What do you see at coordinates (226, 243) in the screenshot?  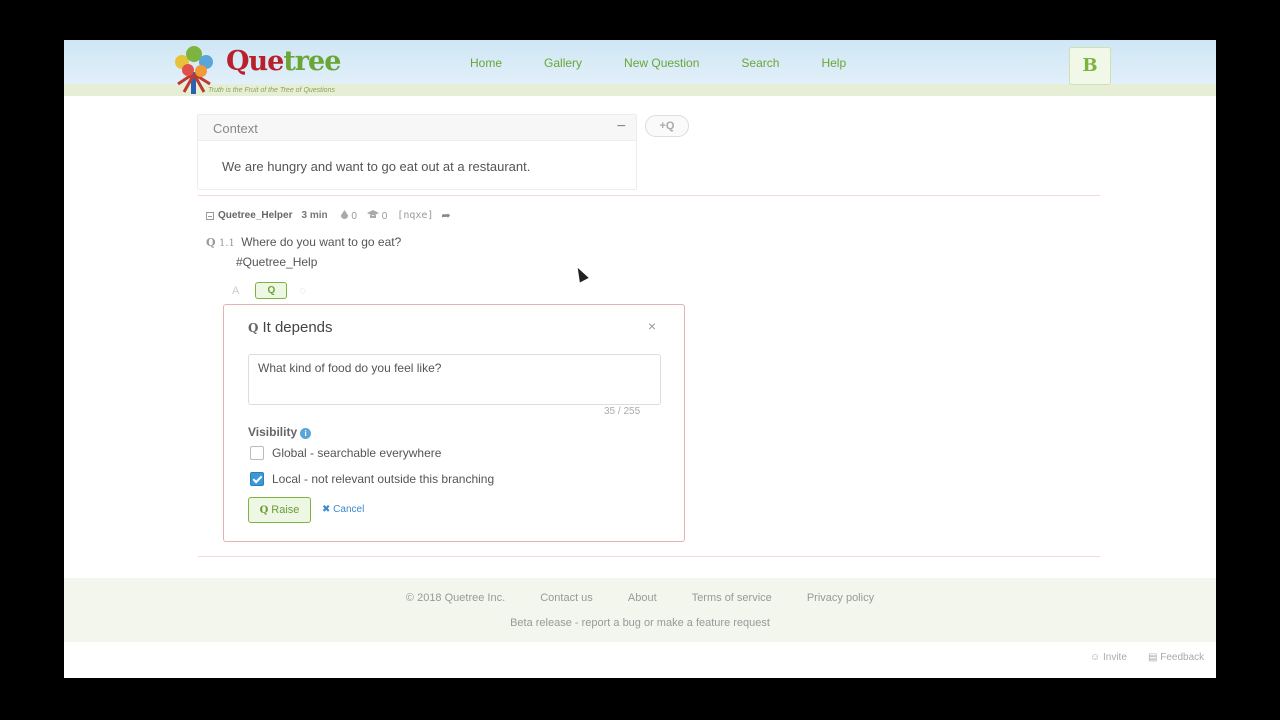 I see `question-number: 1.1` at bounding box center [226, 243].